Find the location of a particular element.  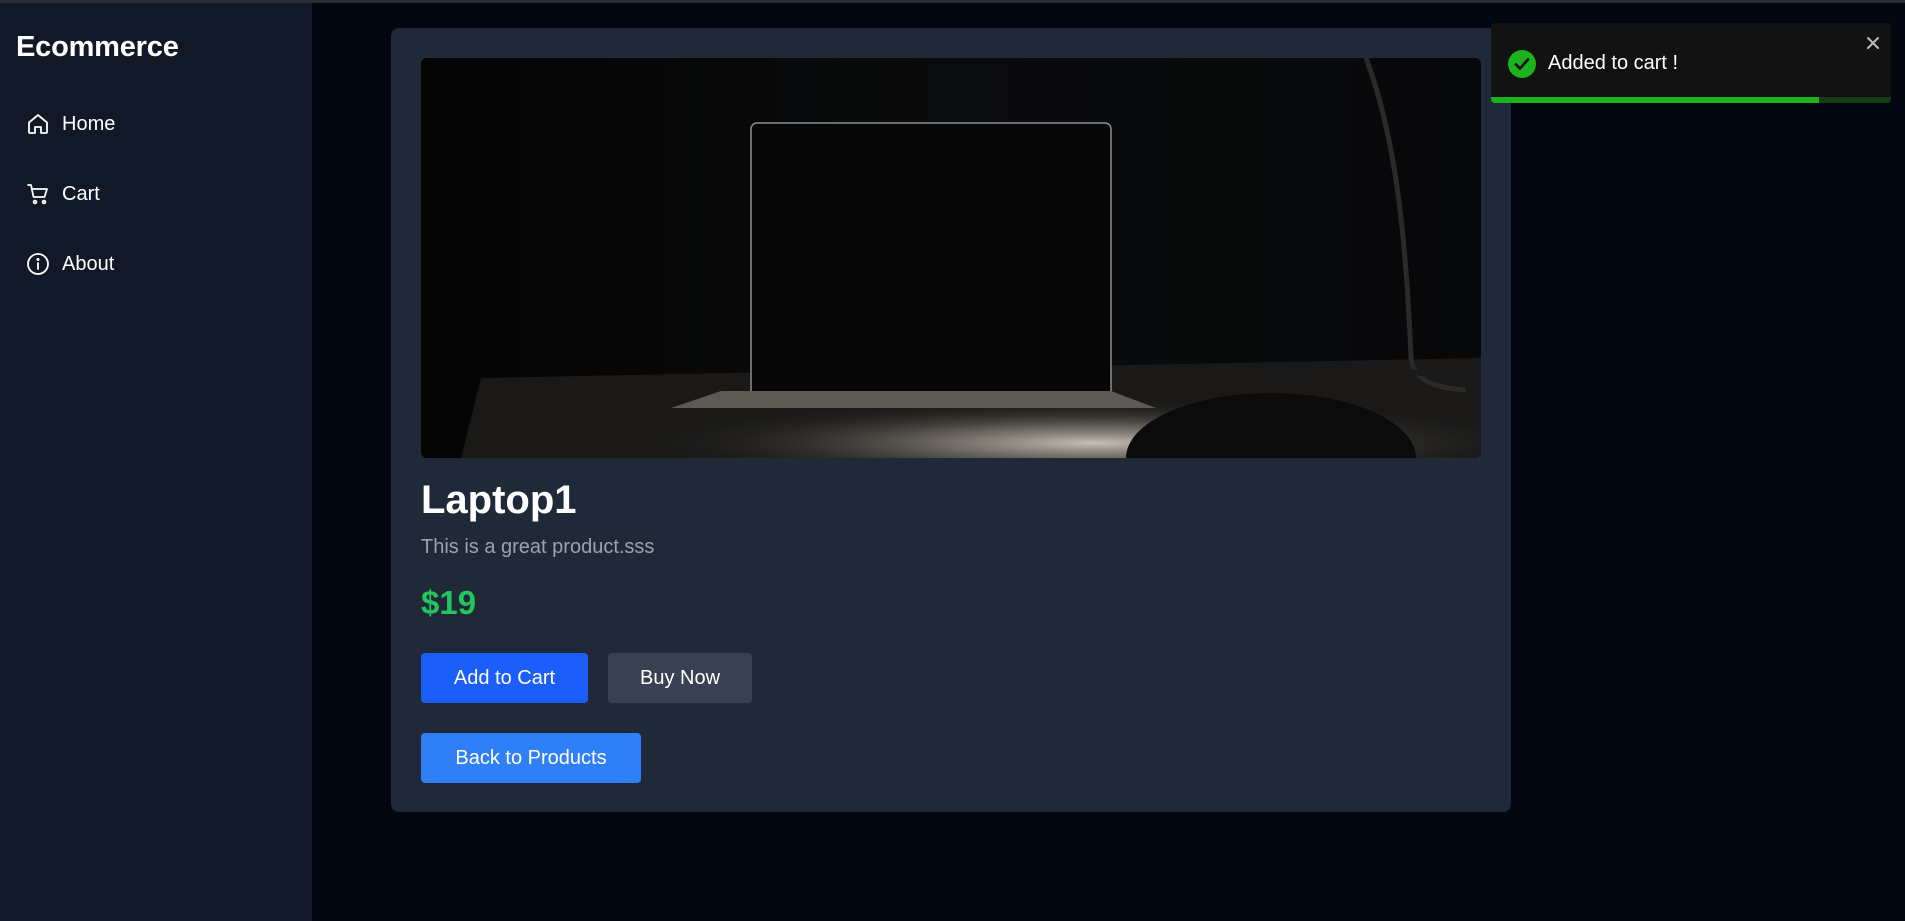

info-icon is located at coordinates (38, 264).